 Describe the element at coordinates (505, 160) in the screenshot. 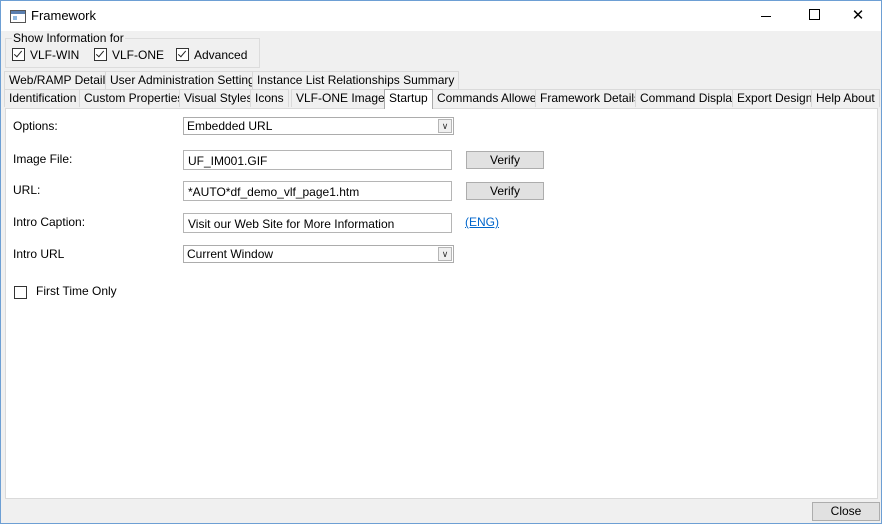

I see `verify-image-button: Verify` at that location.